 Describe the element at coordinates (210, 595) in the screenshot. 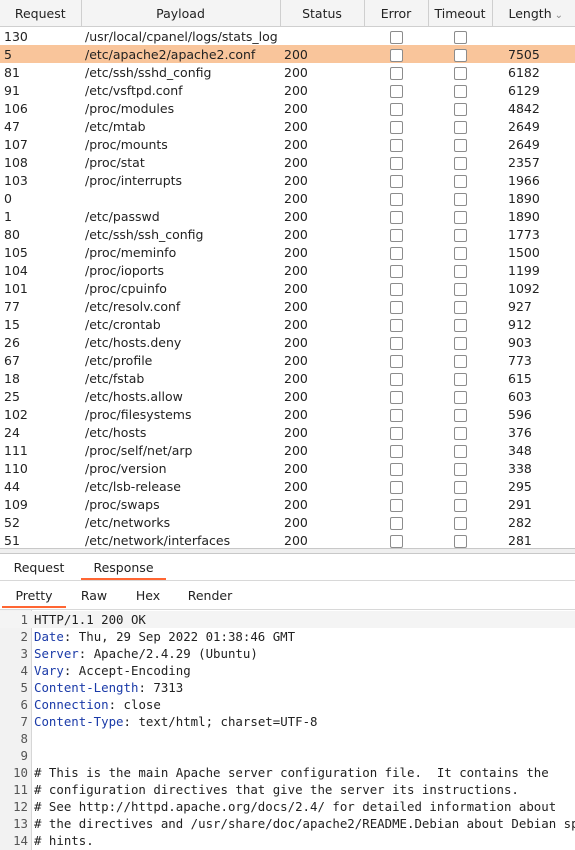

I see `tab-render: Render` at that location.